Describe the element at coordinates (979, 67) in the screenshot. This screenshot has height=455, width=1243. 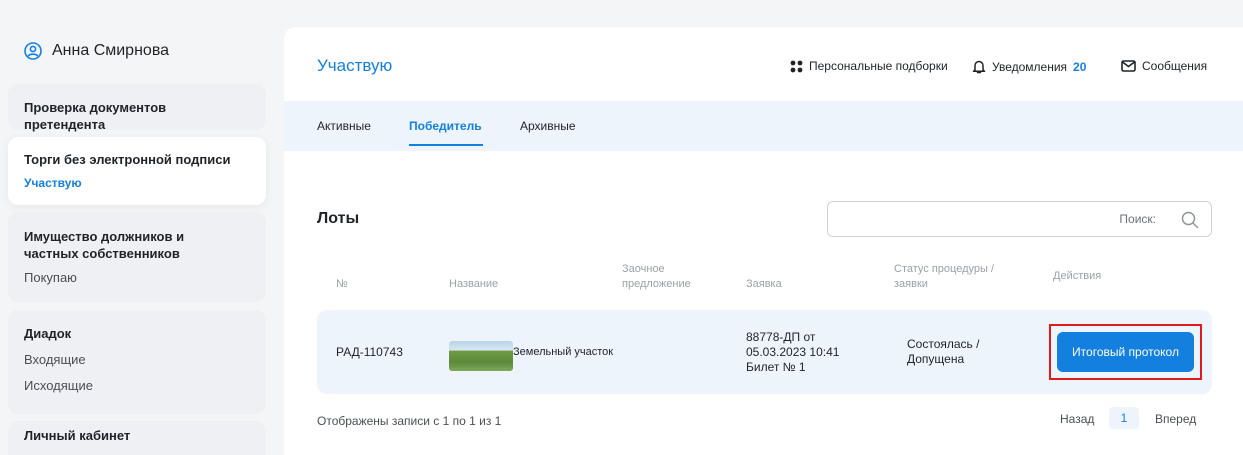
I see `bell-icon` at that location.